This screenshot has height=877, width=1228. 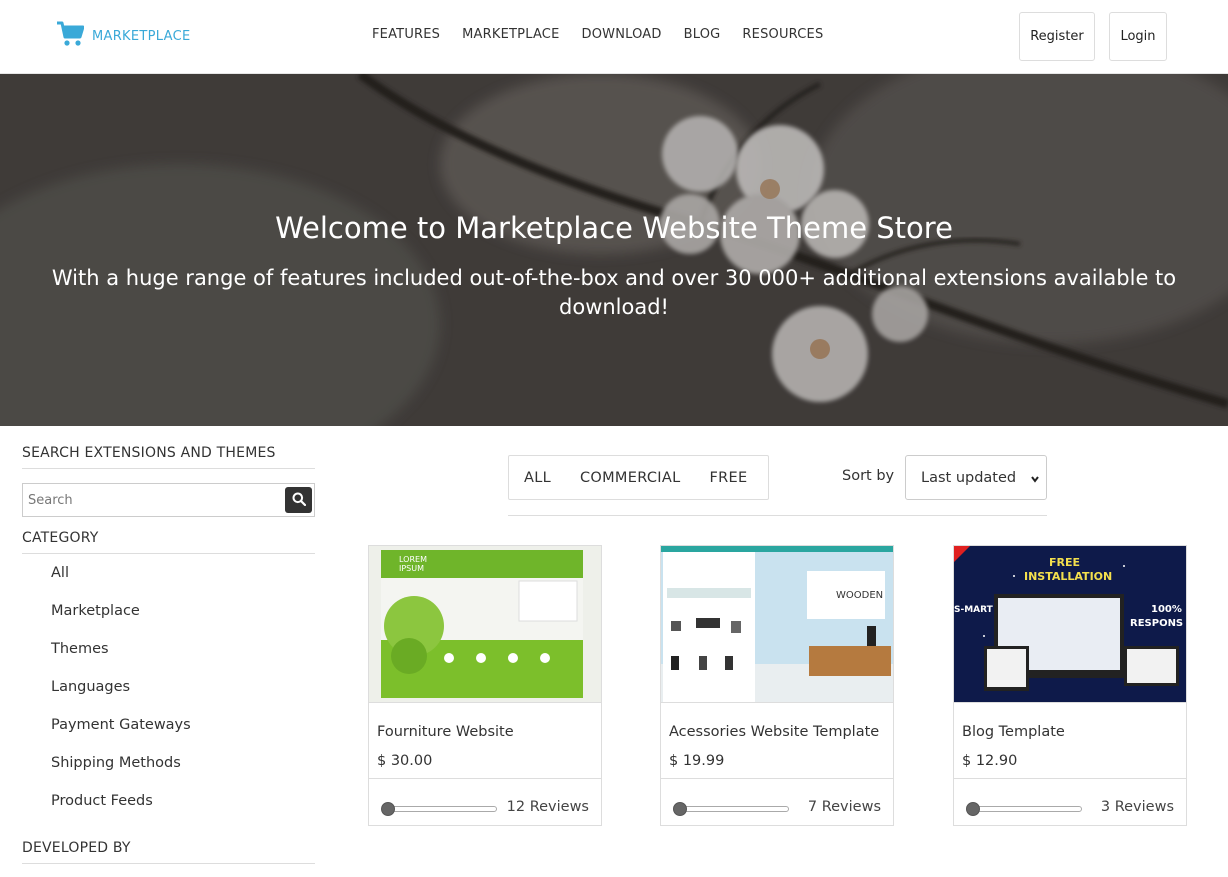 What do you see at coordinates (168, 620) in the screenshot?
I see `category-item-marketplace: Marketplace` at bounding box center [168, 620].